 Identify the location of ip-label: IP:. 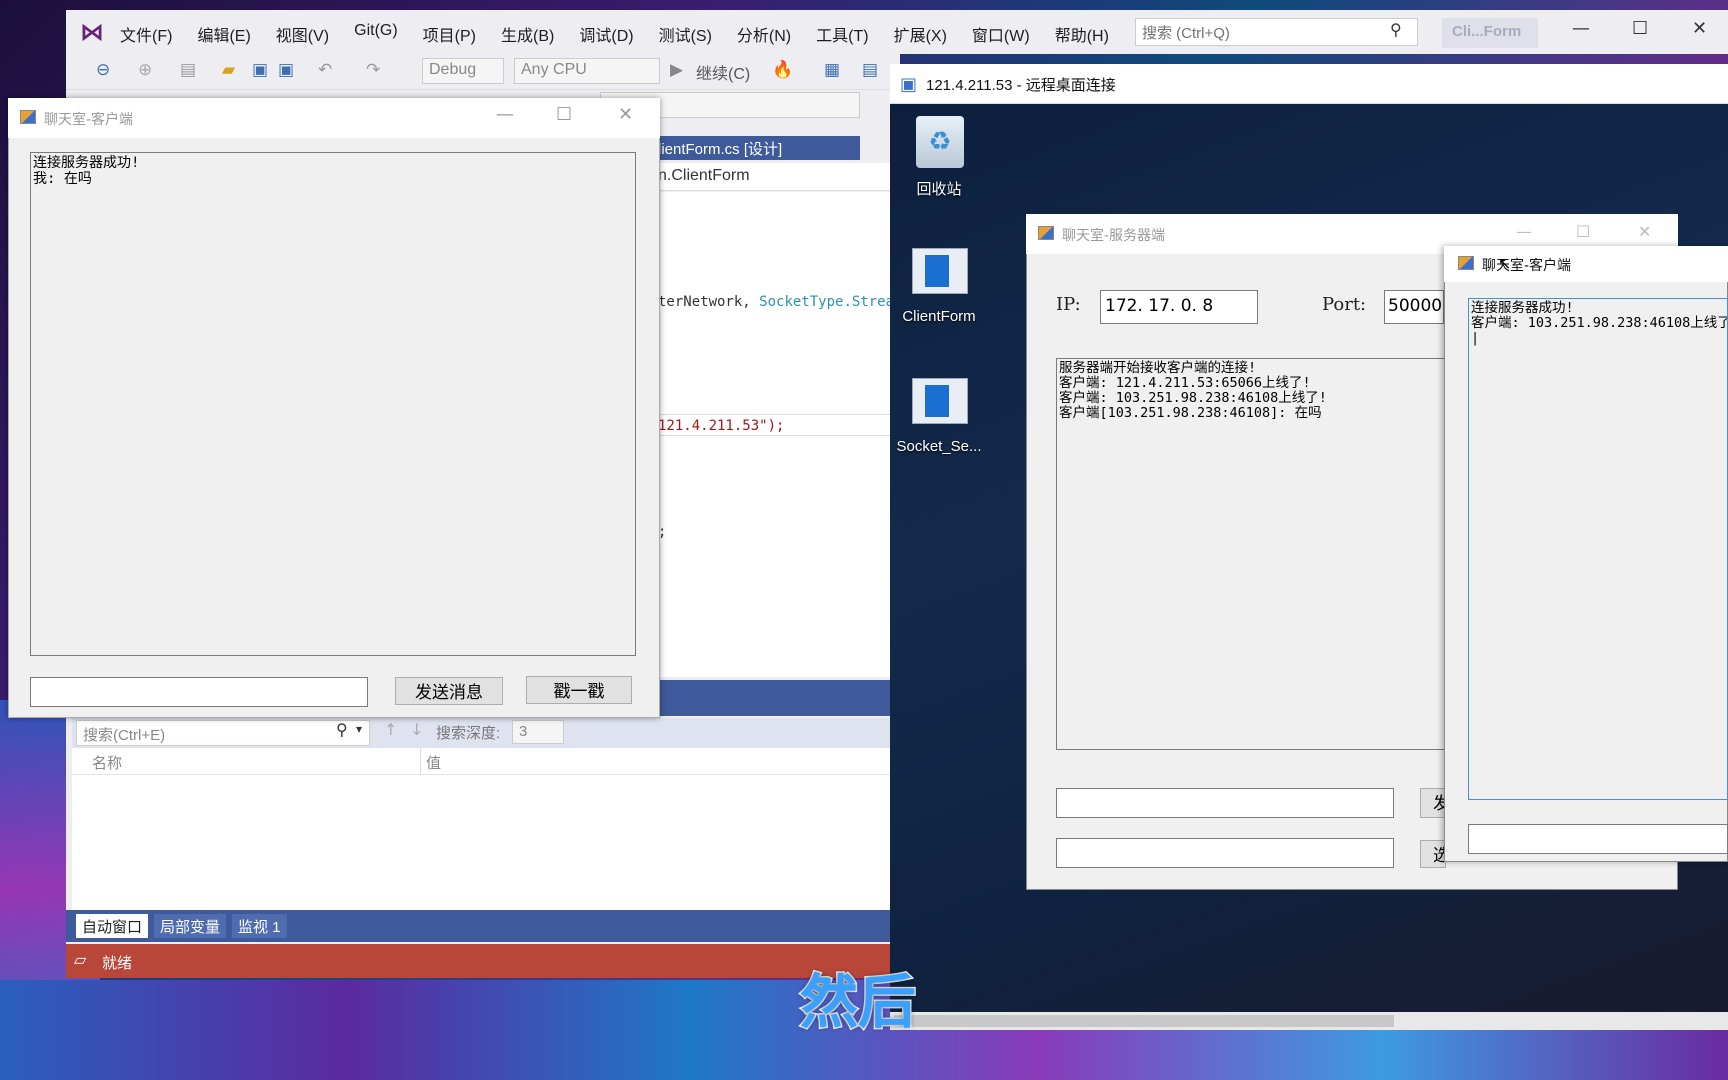
(1068, 304).